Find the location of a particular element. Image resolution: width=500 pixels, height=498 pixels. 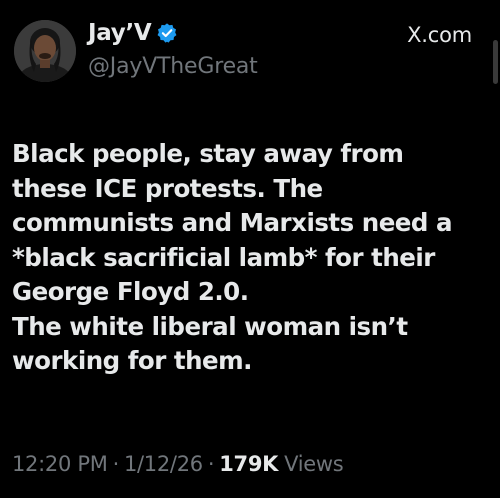

display-name: Jay’V is located at coordinates (120, 33).